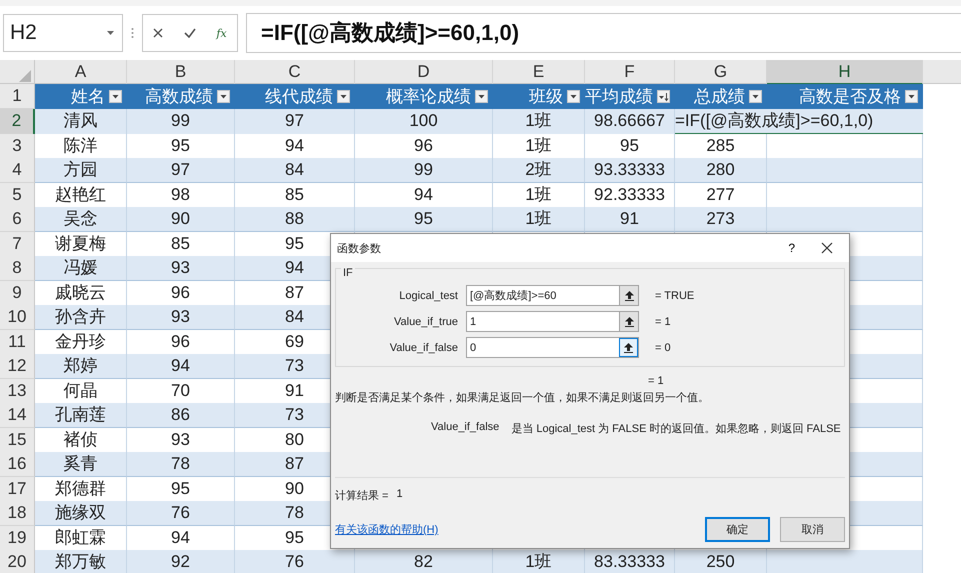 This screenshot has width=961, height=573. What do you see at coordinates (17, 415) in the screenshot?
I see `row-number: 14` at bounding box center [17, 415].